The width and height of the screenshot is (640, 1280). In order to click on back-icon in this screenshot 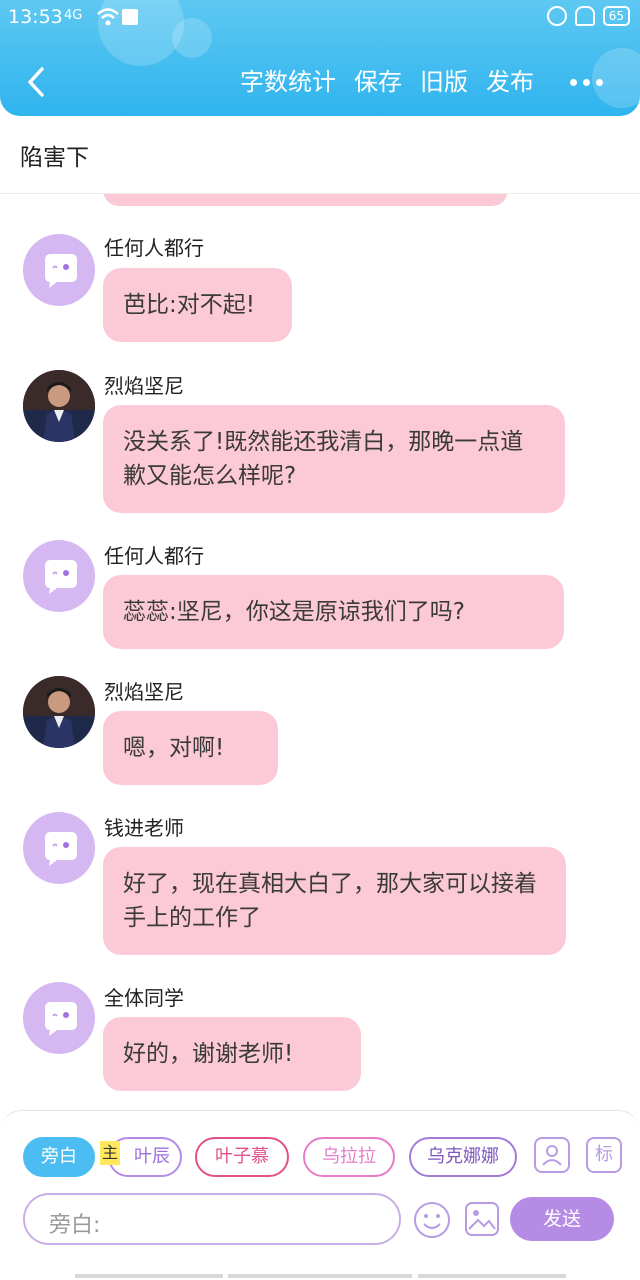, I will do `click(36, 82)`.